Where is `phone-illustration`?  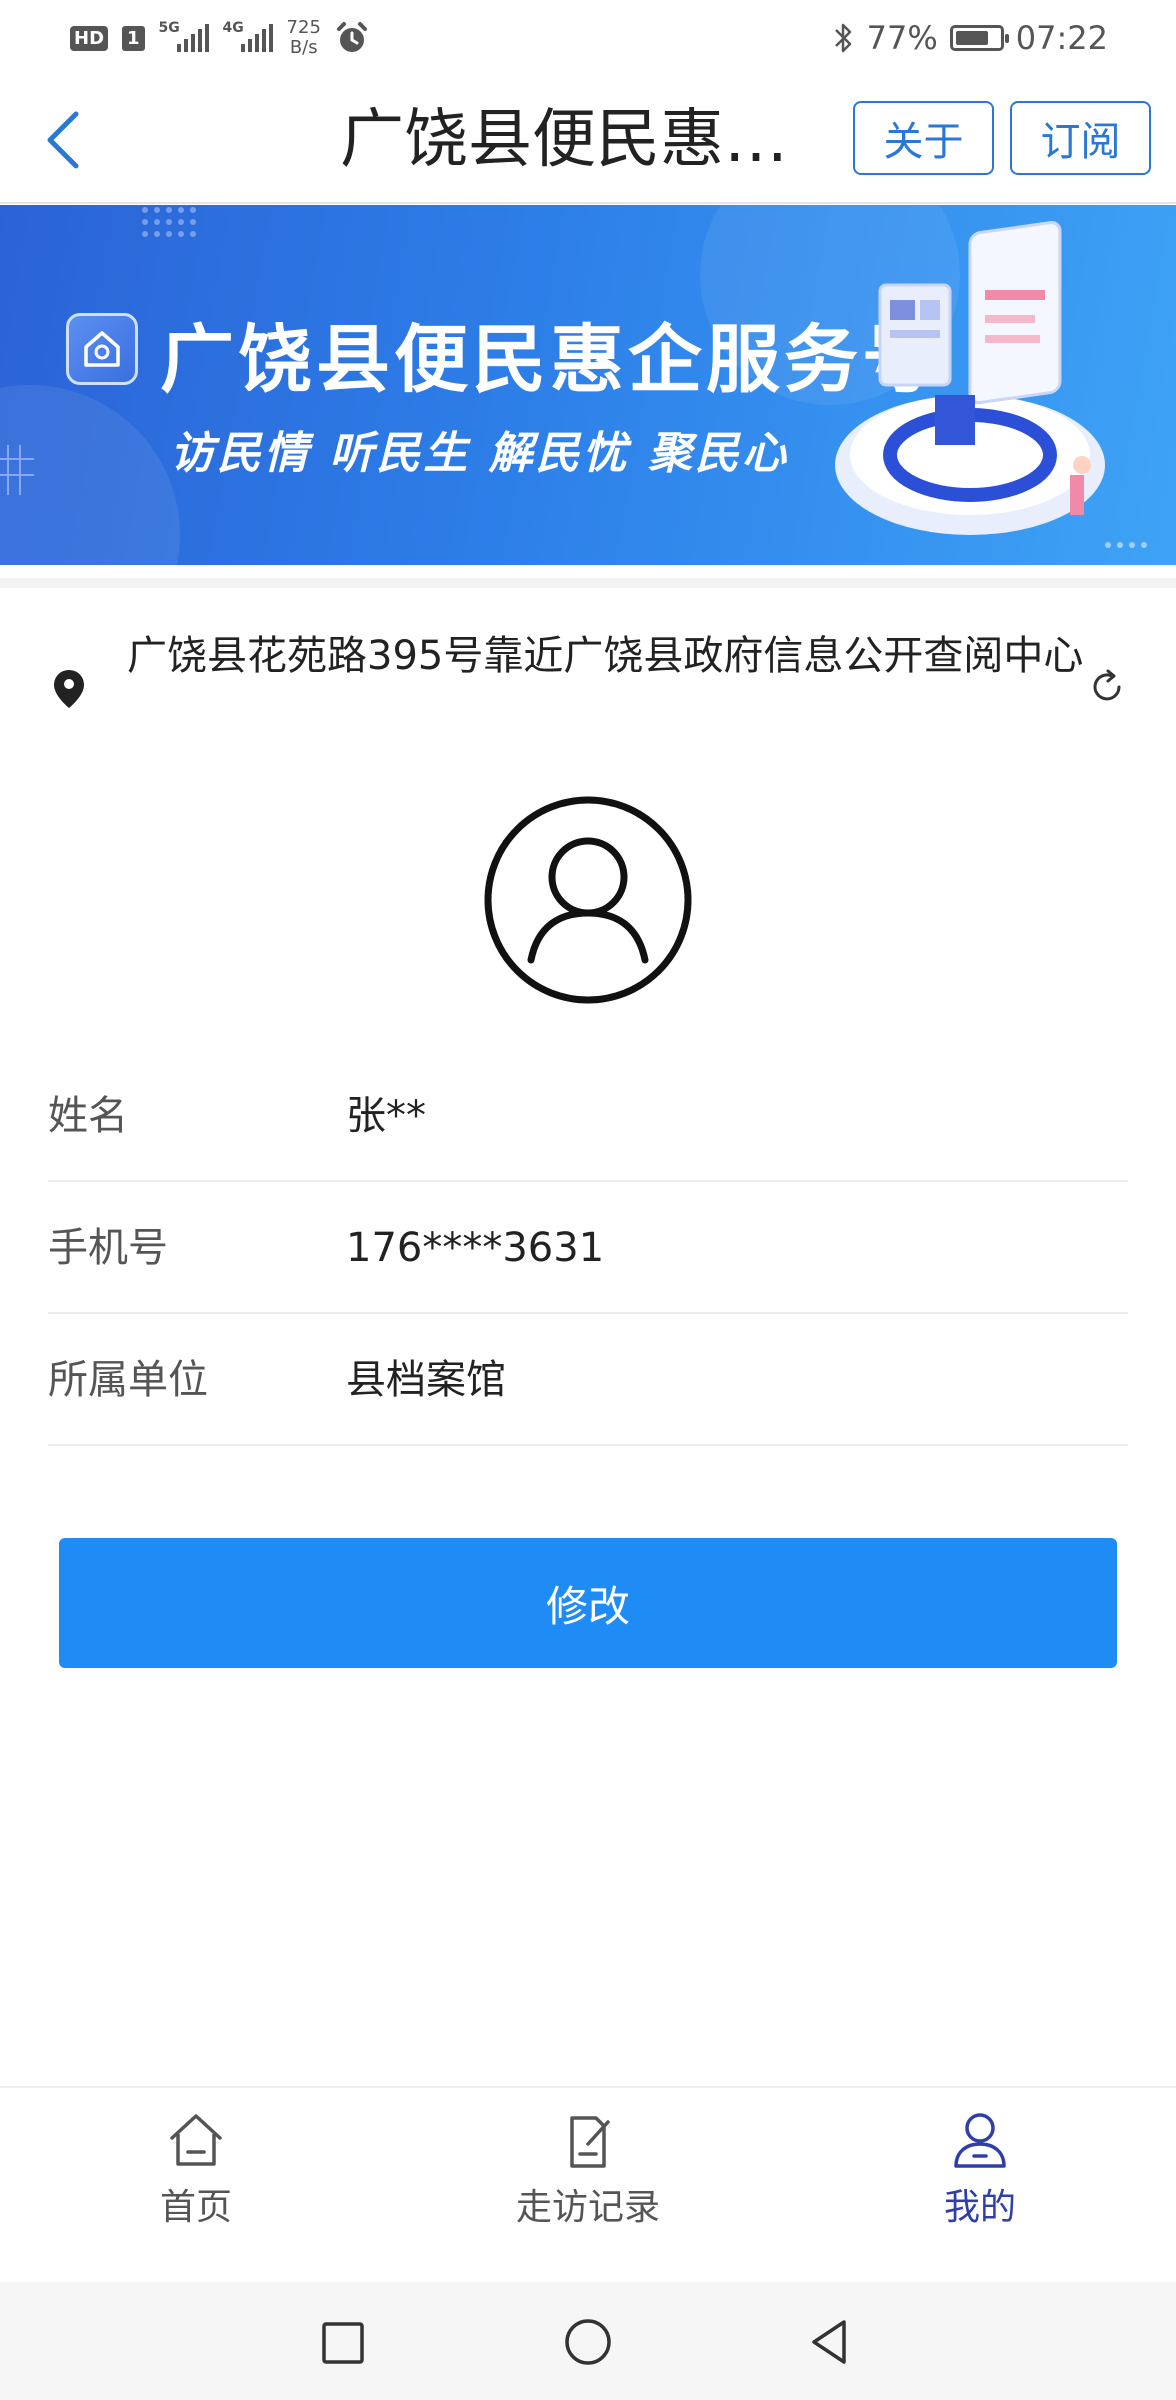
phone-illustration is located at coordinates (991, 384).